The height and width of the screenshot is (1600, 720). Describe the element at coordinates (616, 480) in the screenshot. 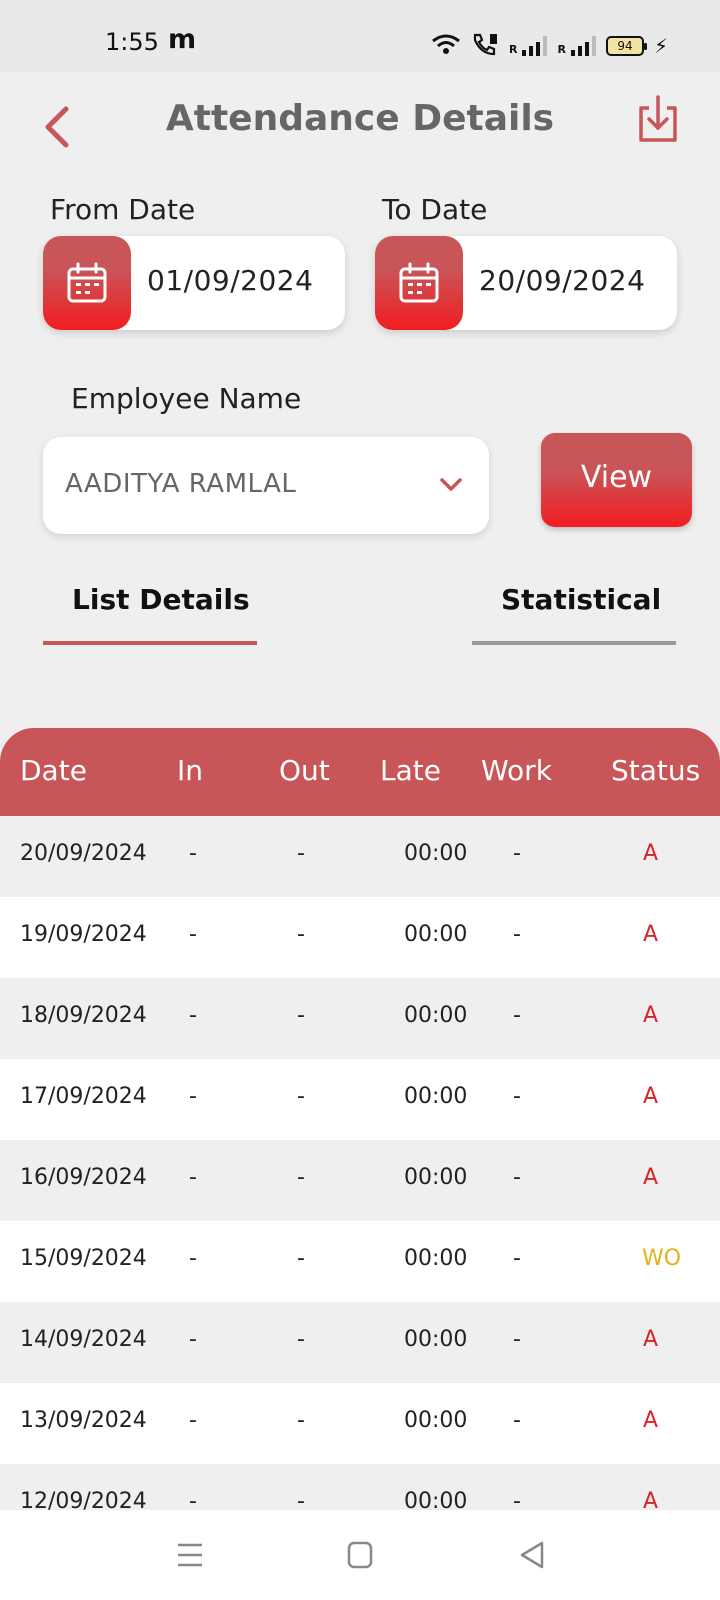

I see `view-button: View` at that location.